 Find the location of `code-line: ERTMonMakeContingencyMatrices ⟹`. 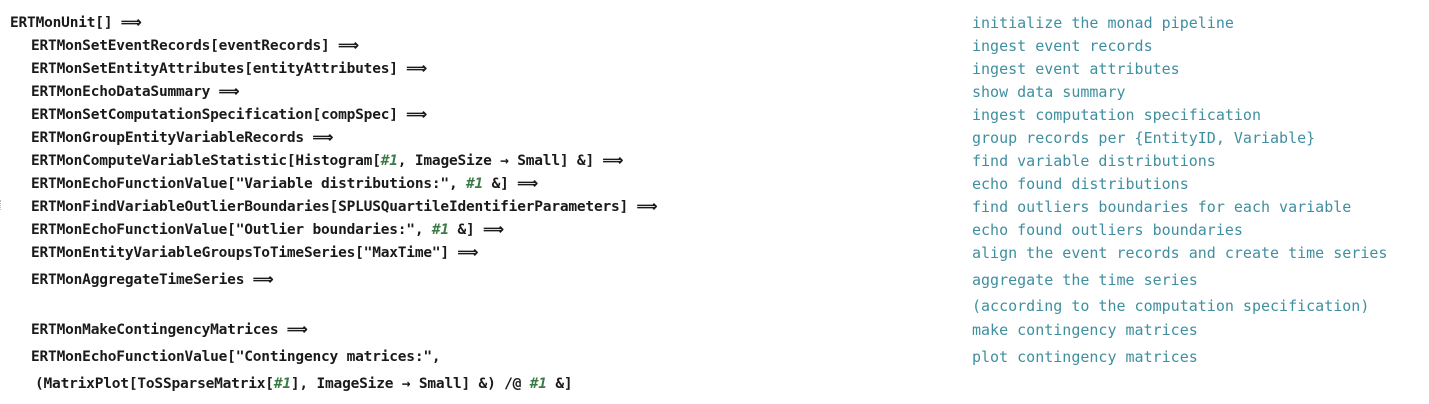

code-line: ERTMonMakeContingencyMatrices ⟹ is located at coordinates (169, 330).